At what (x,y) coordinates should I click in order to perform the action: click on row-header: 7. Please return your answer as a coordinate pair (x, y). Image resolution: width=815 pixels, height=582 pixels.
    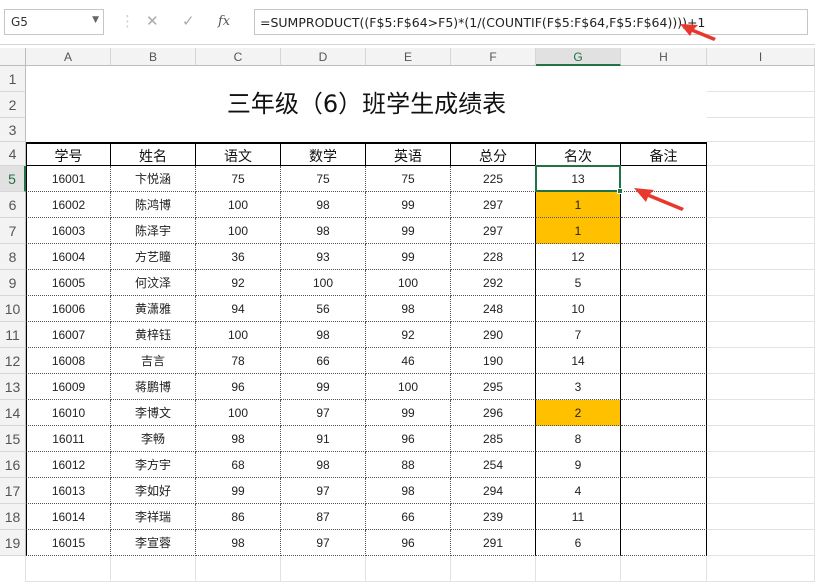
    Looking at the image, I should click on (13, 231).